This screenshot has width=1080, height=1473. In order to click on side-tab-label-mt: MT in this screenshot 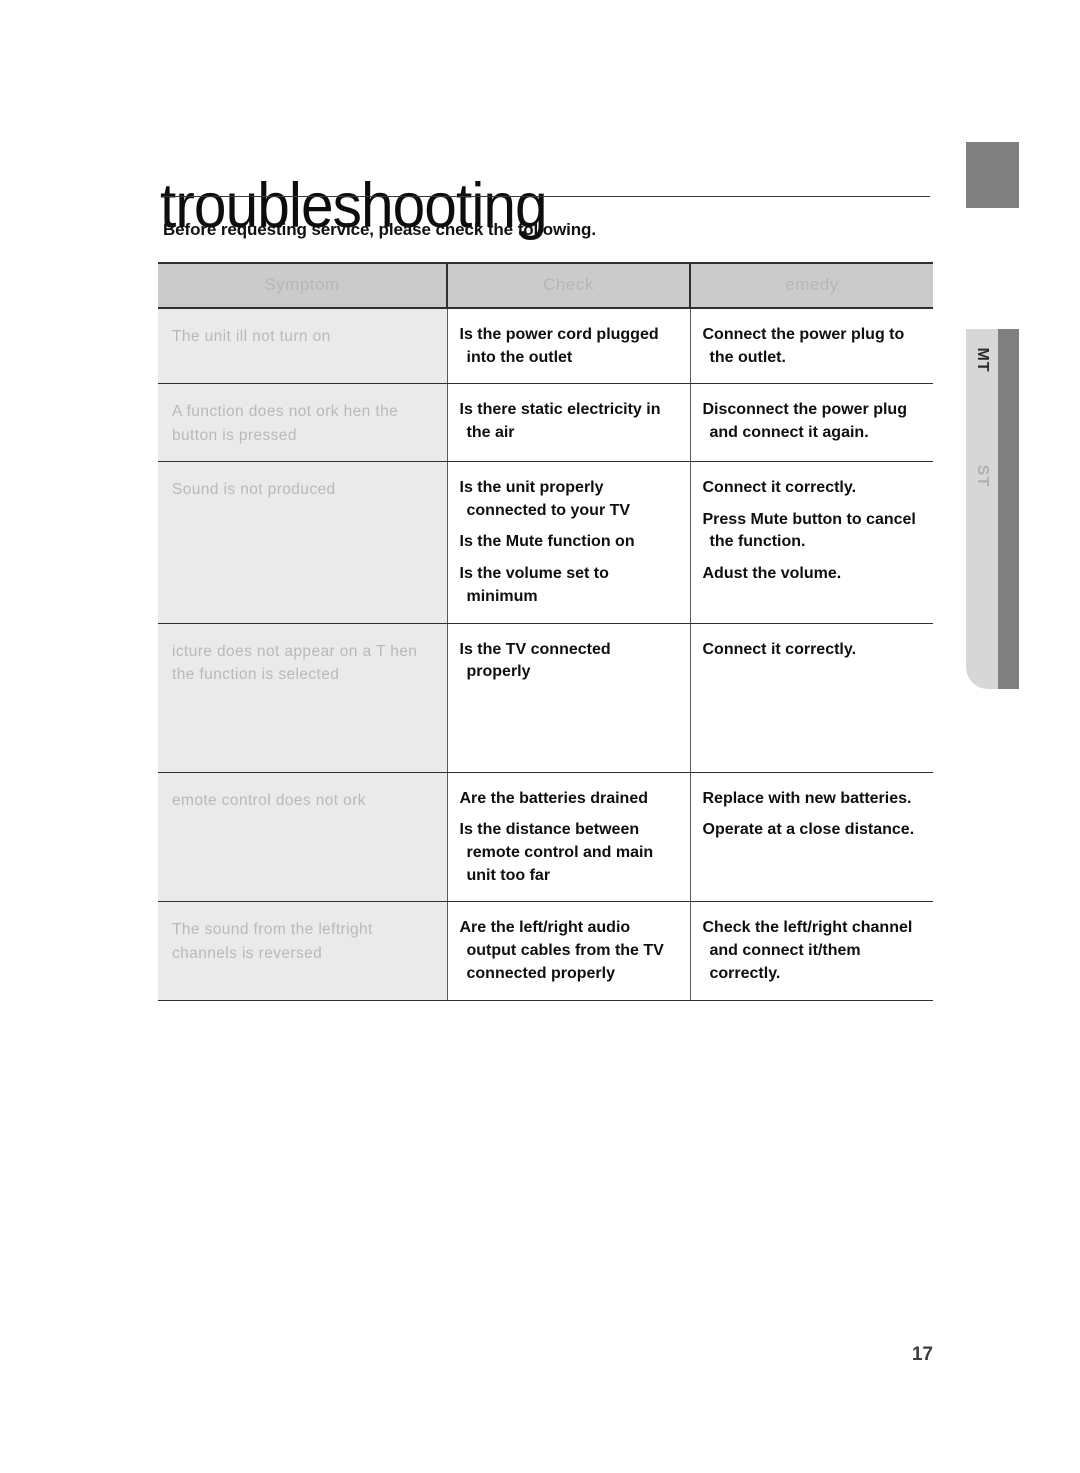, I will do `click(982, 360)`.